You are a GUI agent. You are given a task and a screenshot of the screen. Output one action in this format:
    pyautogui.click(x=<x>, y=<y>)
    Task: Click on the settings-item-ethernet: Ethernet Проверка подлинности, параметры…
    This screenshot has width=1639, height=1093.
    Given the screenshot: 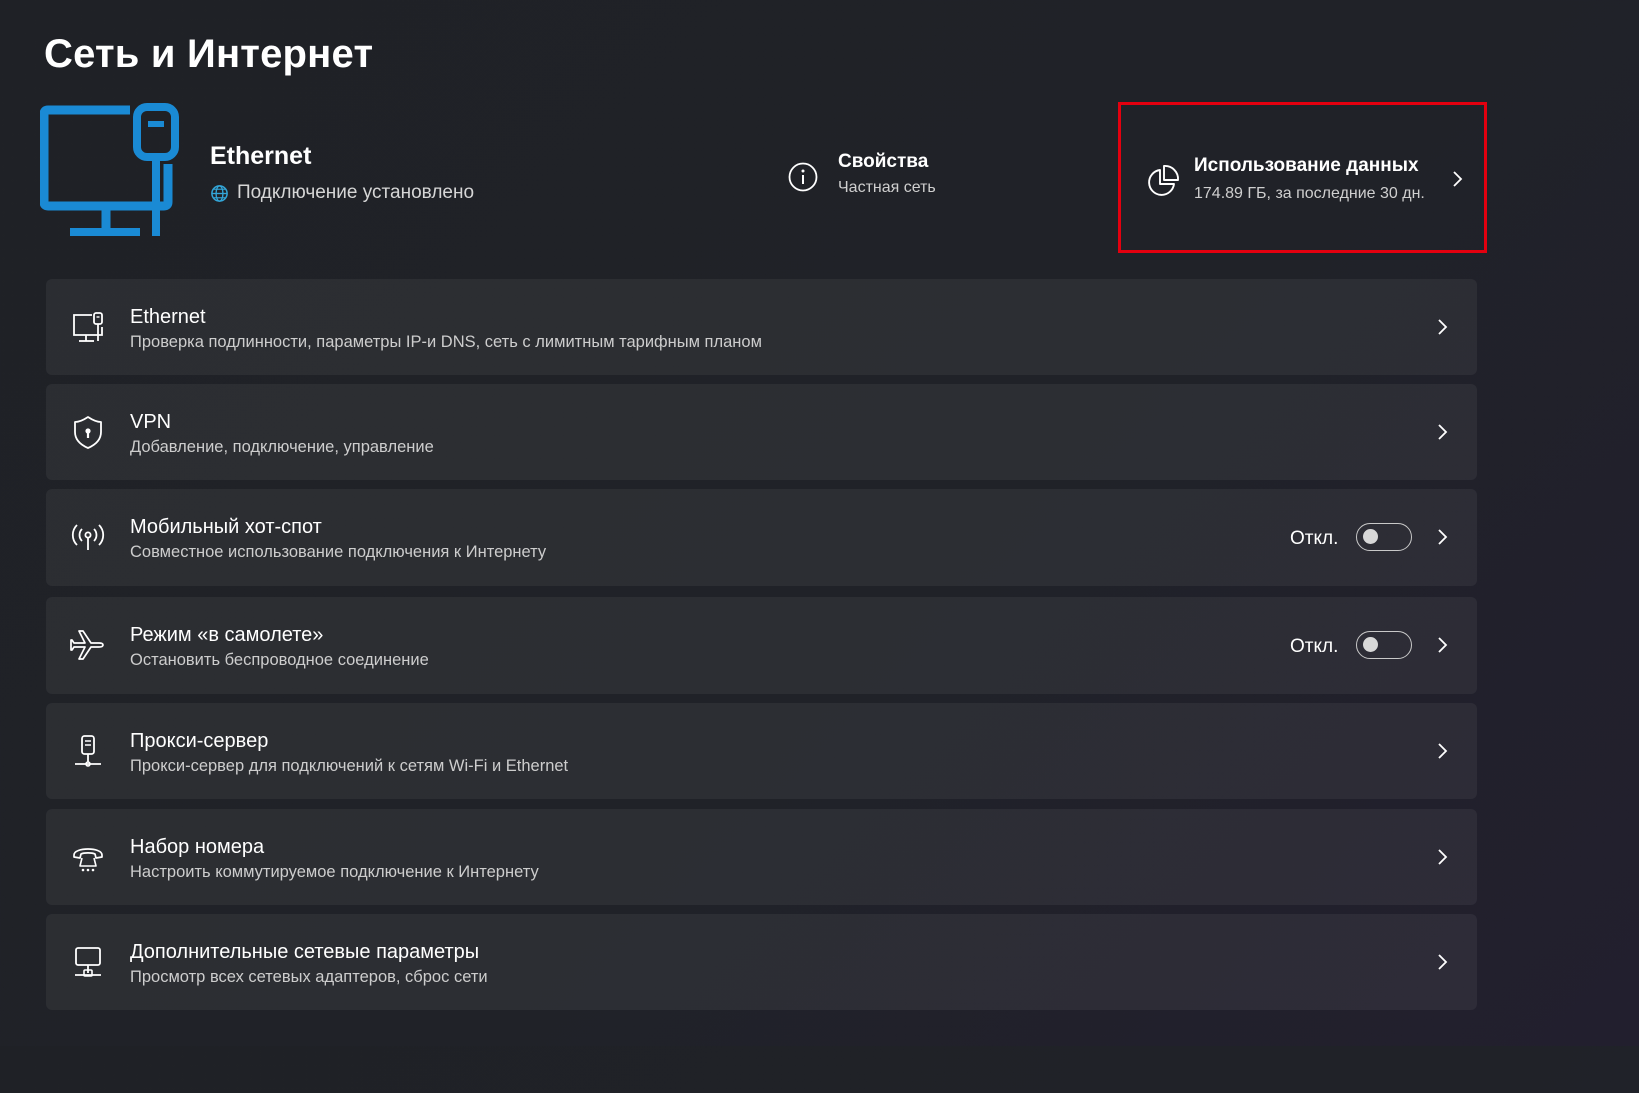 What is the action you would take?
    pyautogui.click(x=761, y=327)
    